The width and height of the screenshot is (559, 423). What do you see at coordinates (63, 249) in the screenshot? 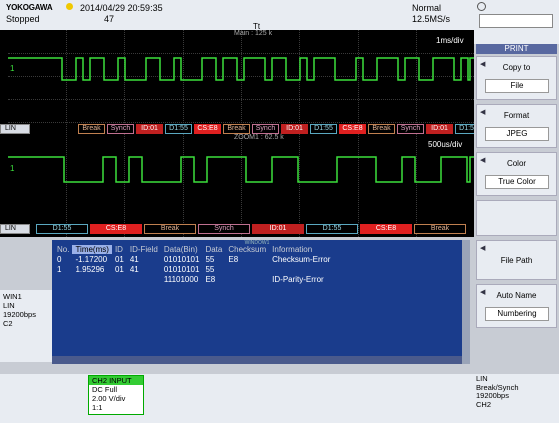
I see `column-header: No.` at bounding box center [63, 249].